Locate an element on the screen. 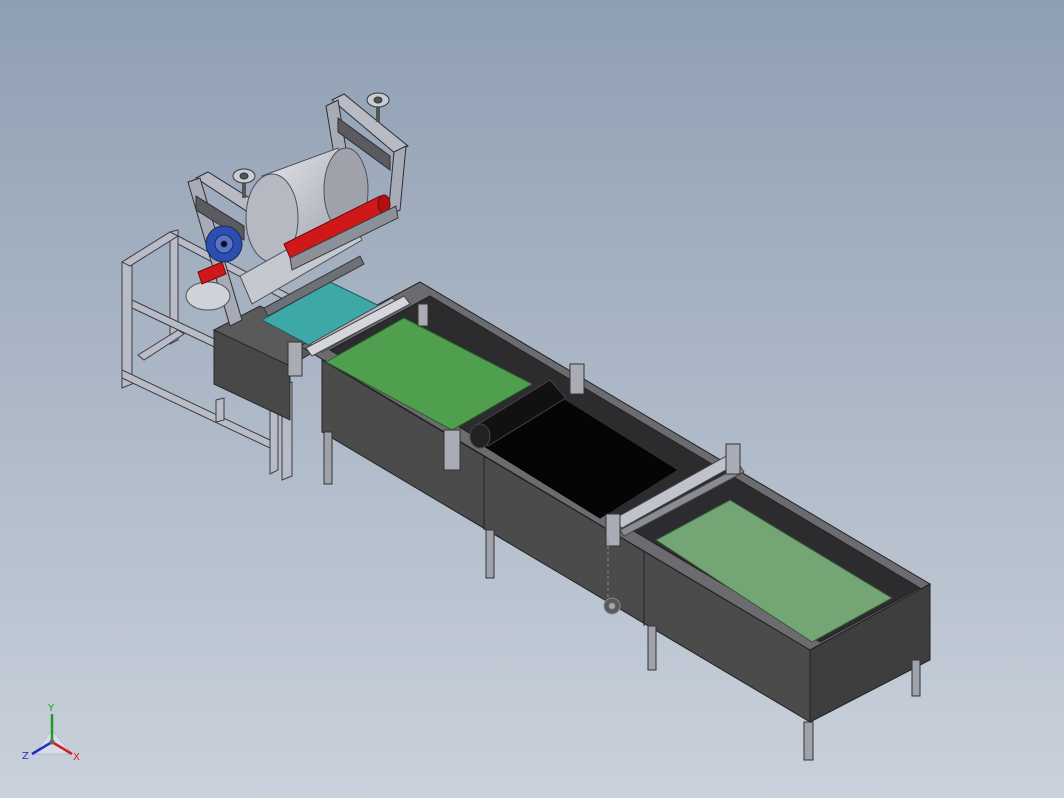 The image size is (1064, 798). triad-y-label: Y is located at coordinates (51, 708).